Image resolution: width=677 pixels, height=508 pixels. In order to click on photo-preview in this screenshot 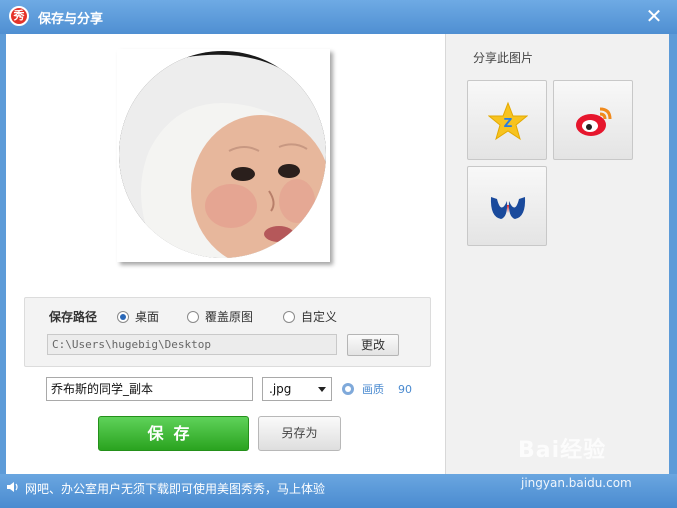, I will do `click(223, 155)`.